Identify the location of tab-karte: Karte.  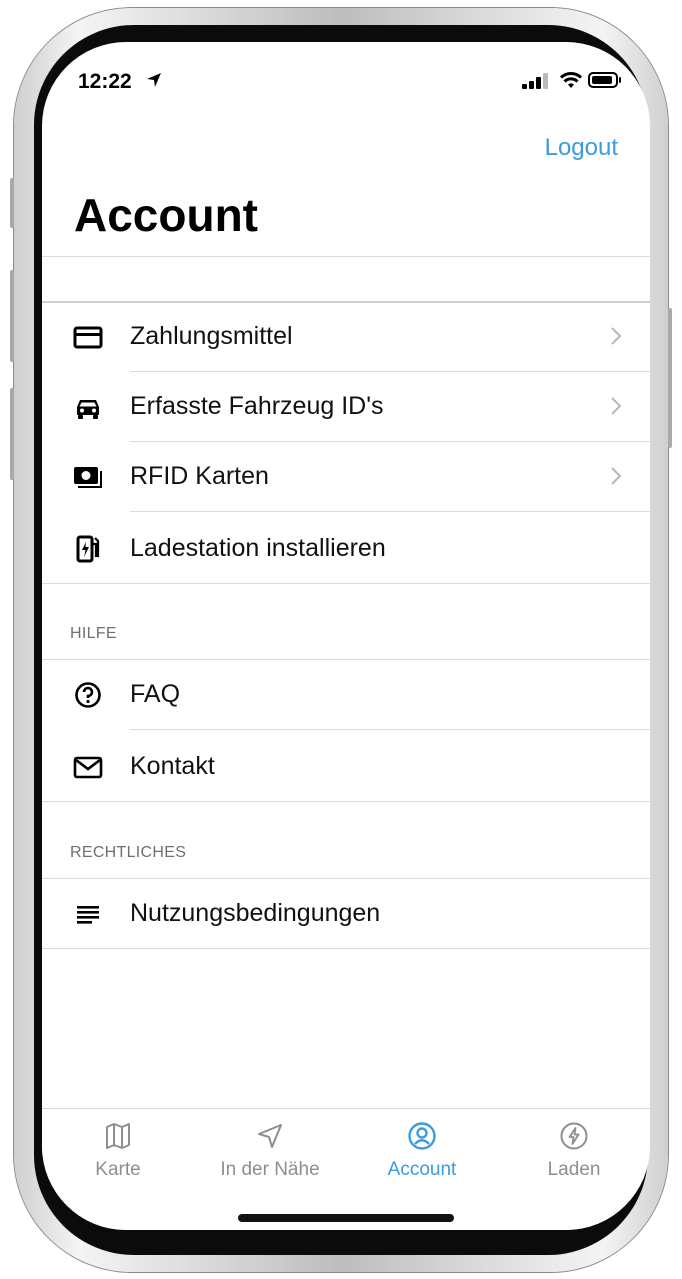
(118, 1156).